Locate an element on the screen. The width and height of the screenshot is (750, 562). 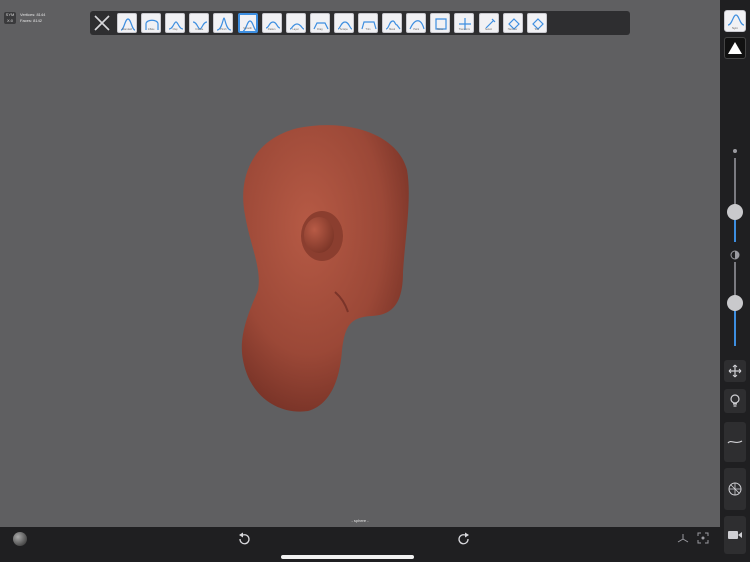
home-indicator is located at coordinates (347, 557).